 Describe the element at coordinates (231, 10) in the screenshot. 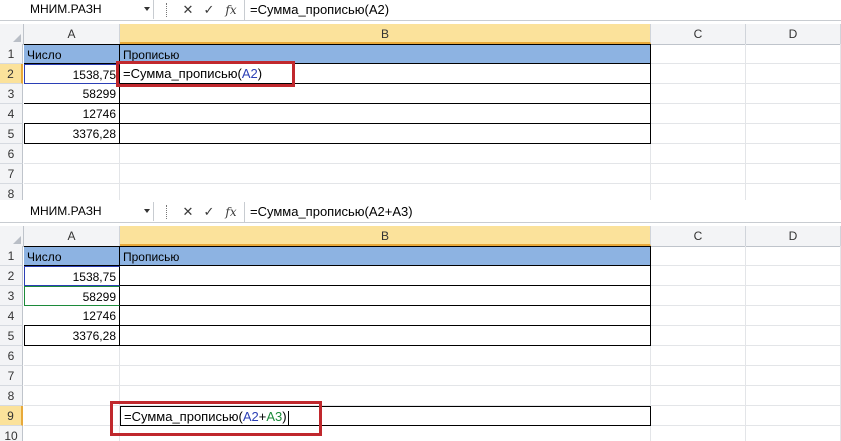

I see `insert-function-icon: fx` at that location.